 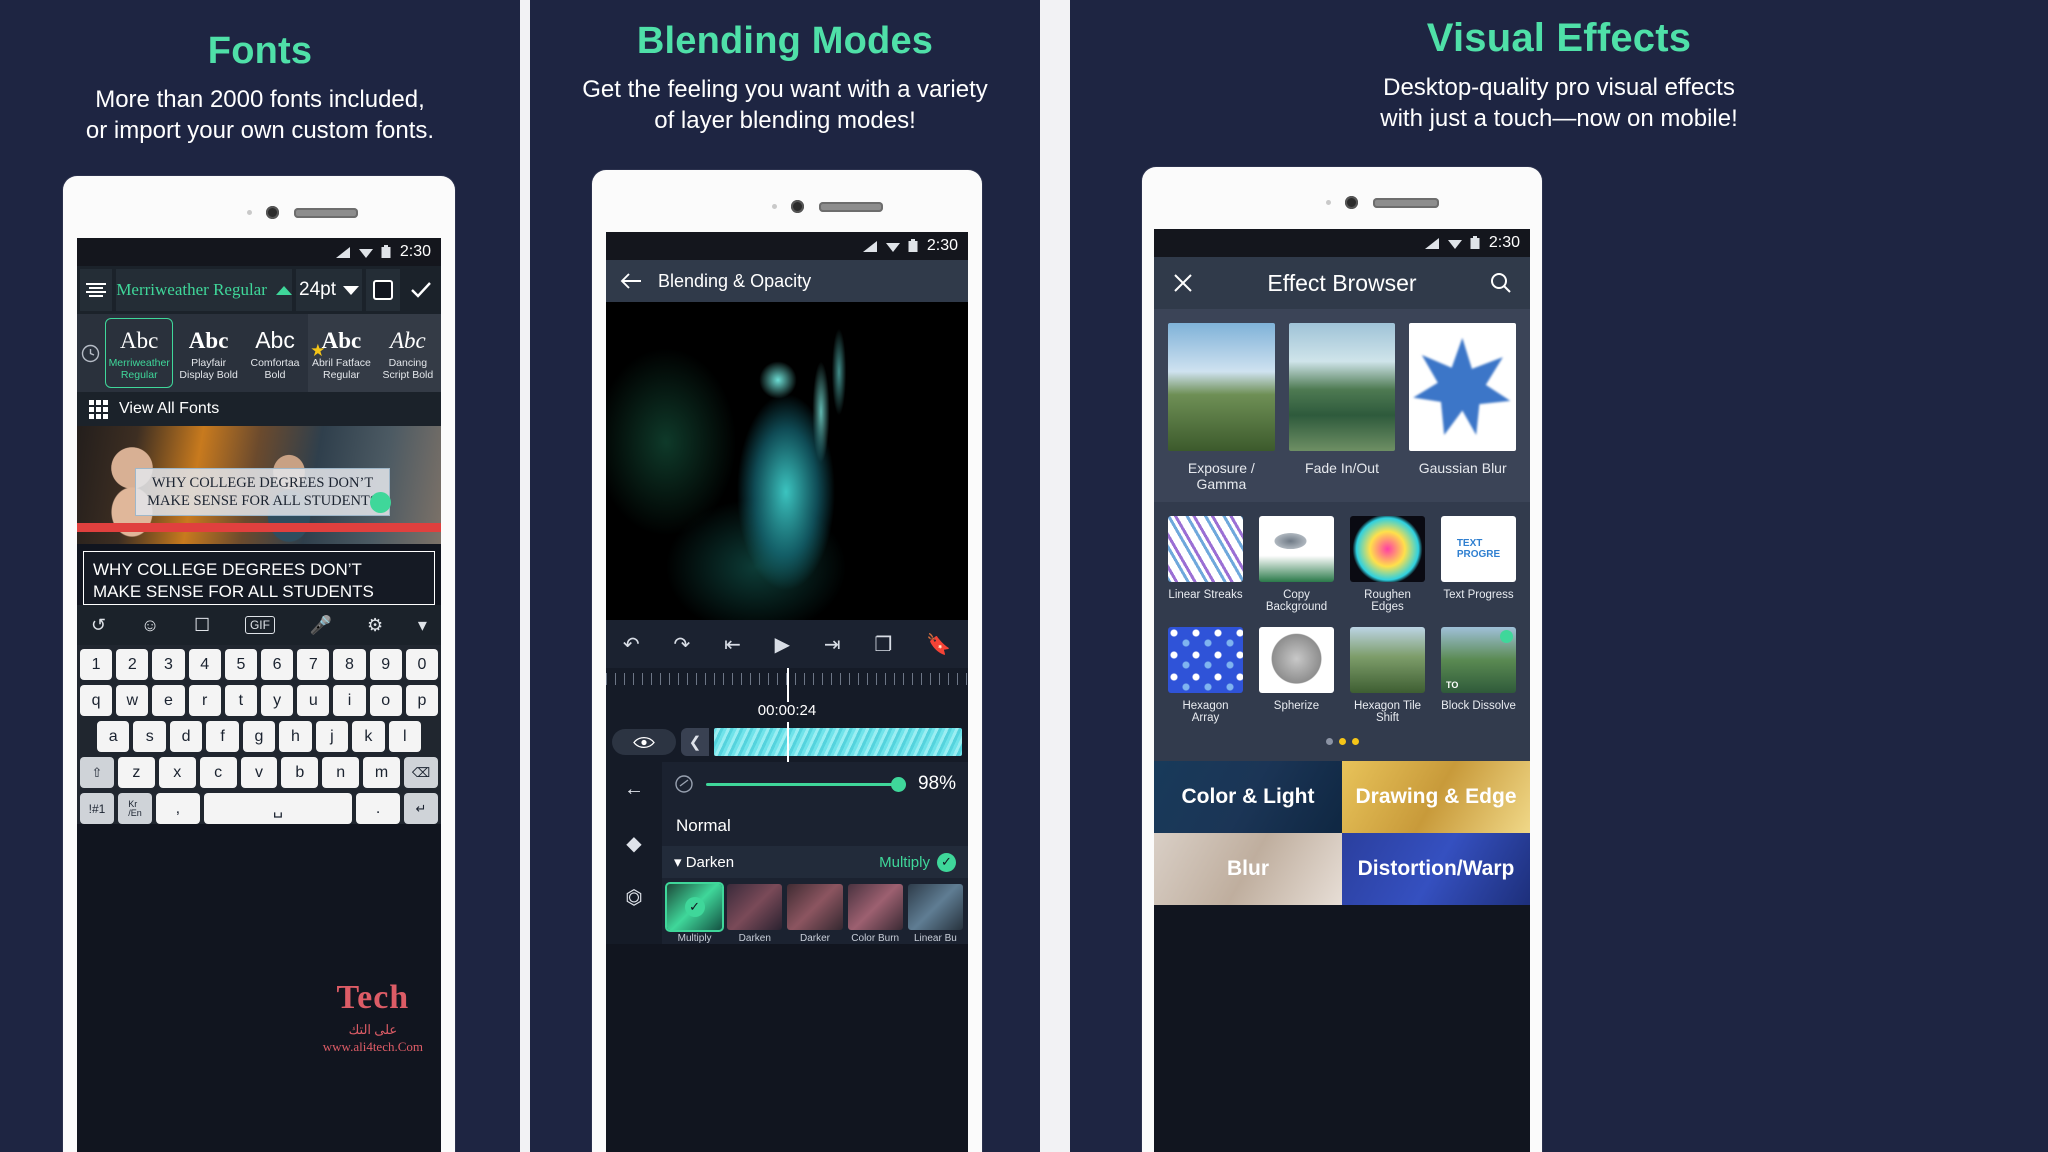 What do you see at coordinates (90, 353) in the screenshot?
I see `recent-fonts-button` at bounding box center [90, 353].